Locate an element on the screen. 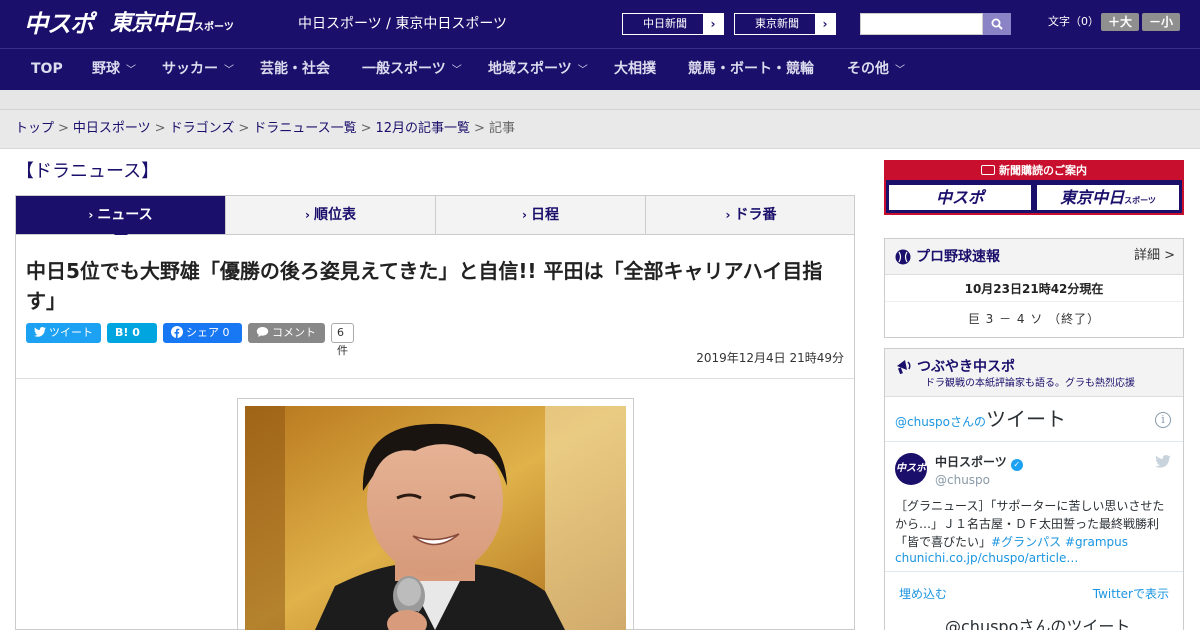 Image resolution: width=1200 pixels, height=630 pixels. breadcrumb-current: 記事 is located at coordinates (501, 128).